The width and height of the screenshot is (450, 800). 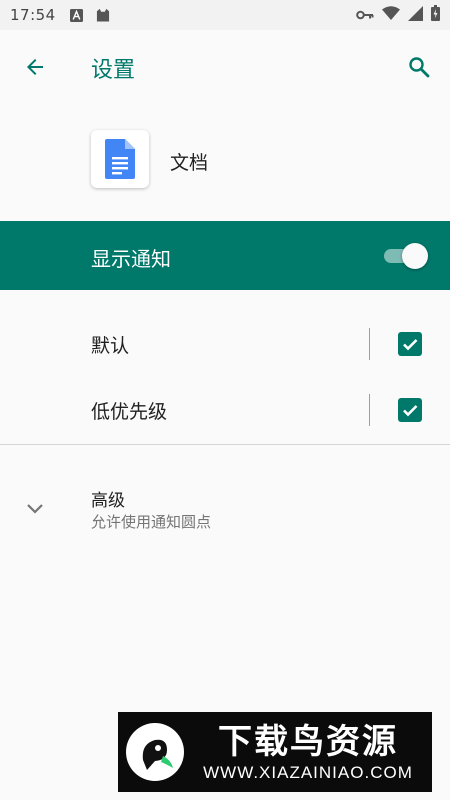 What do you see at coordinates (225, 344) in the screenshot?
I see `channel-row-default: 默认` at bounding box center [225, 344].